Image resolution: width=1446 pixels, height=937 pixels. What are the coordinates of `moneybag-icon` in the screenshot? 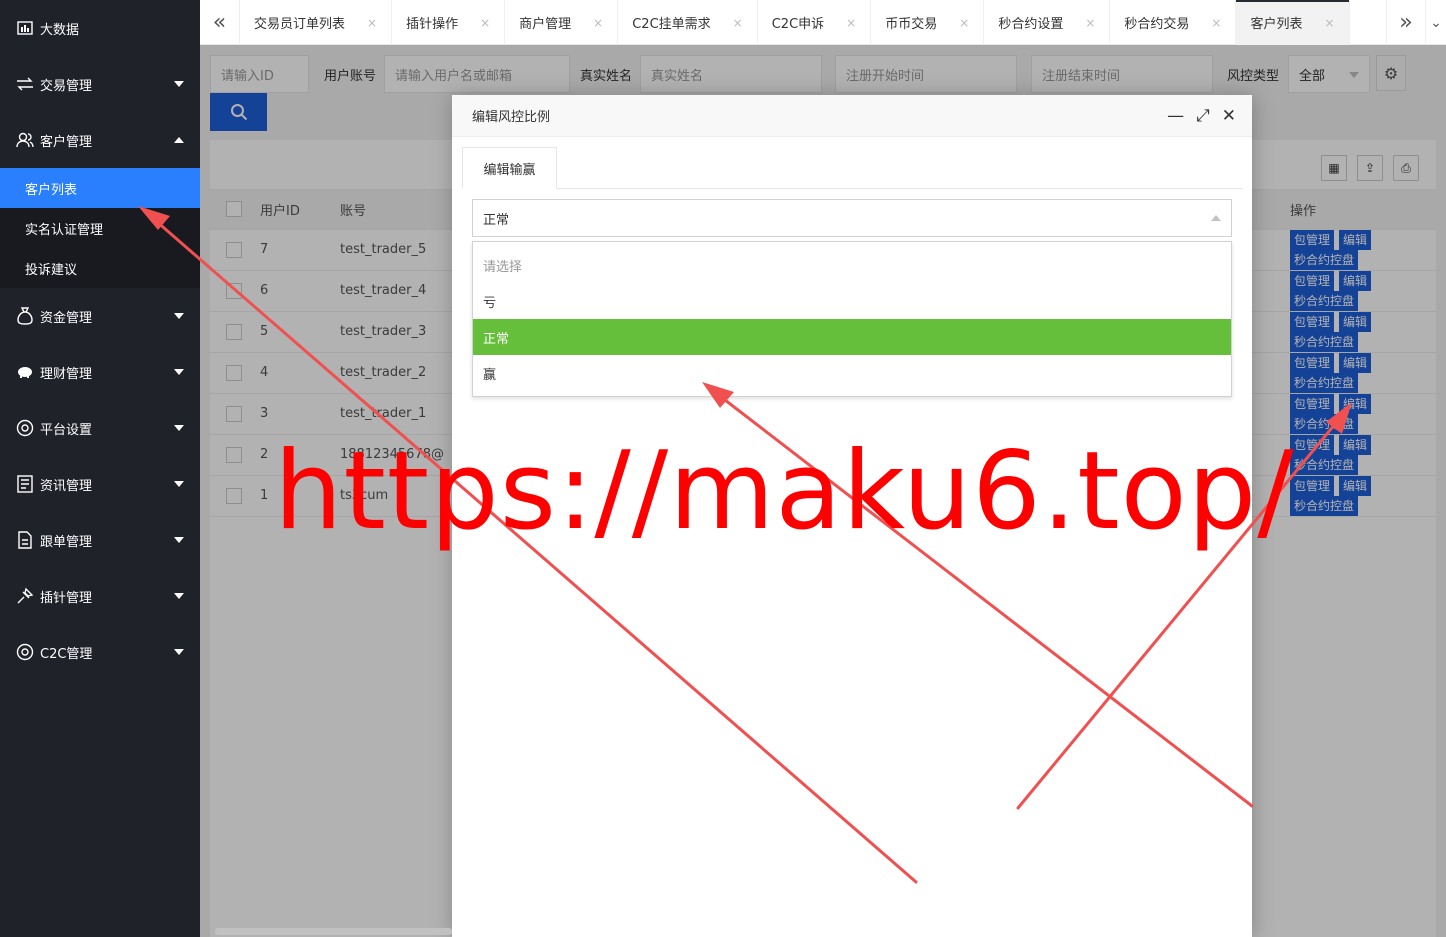 It's located at (25, 316).